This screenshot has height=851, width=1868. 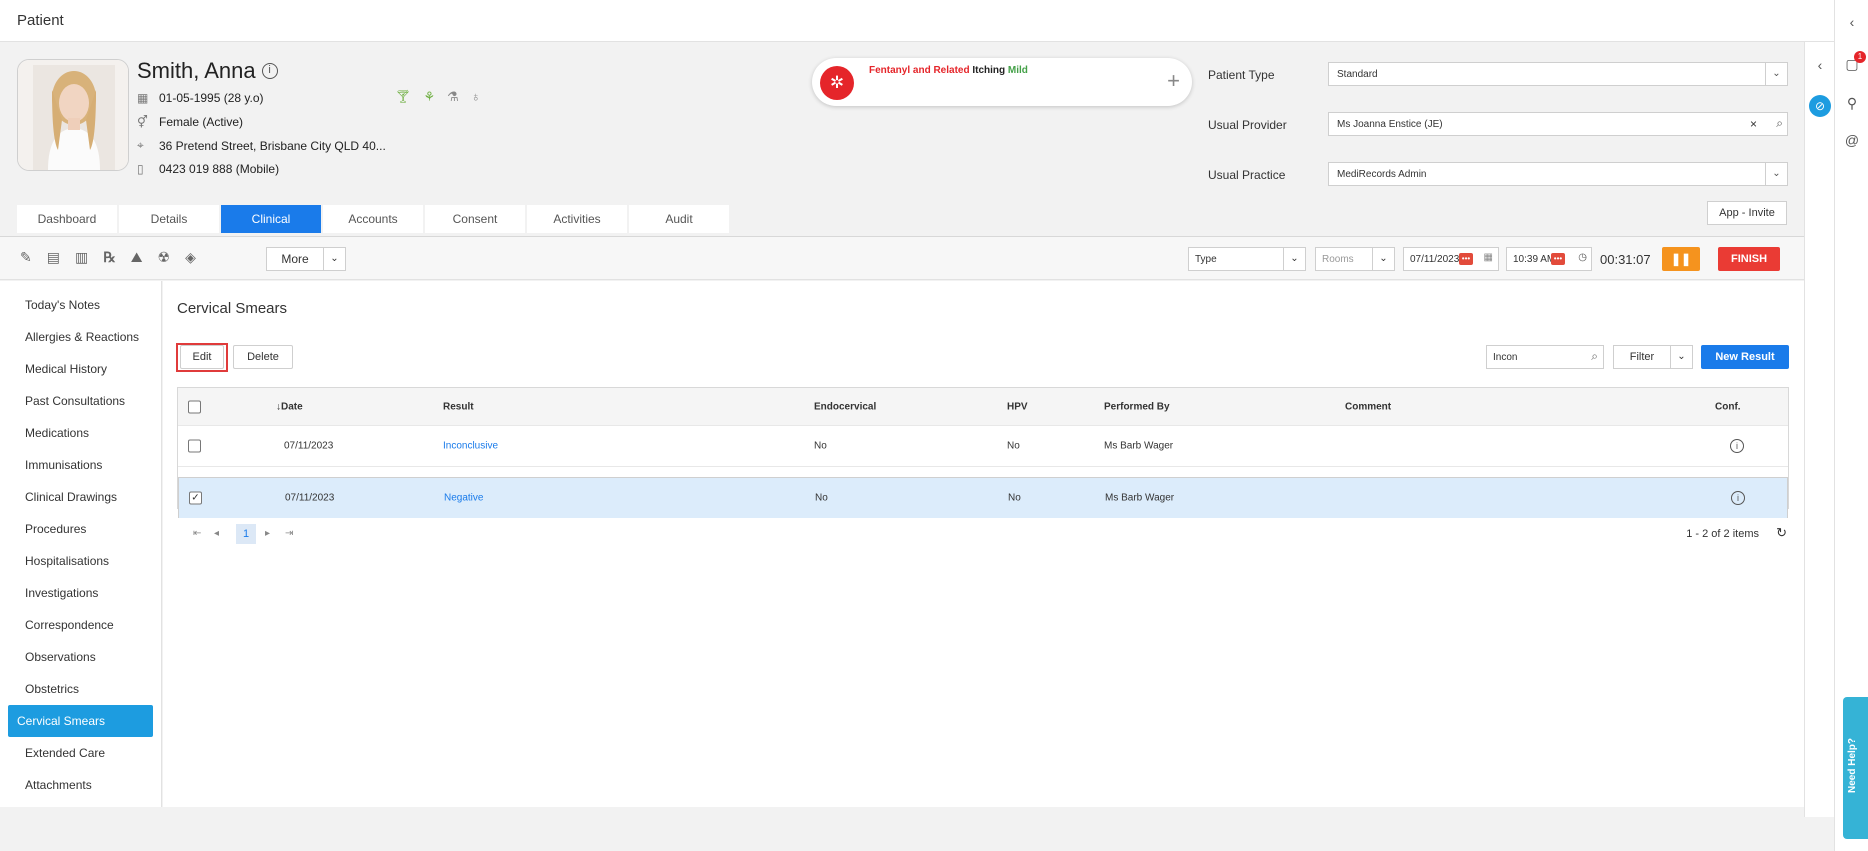 I want to click on prescription-icon: ℞, so click(x=109, y=257).